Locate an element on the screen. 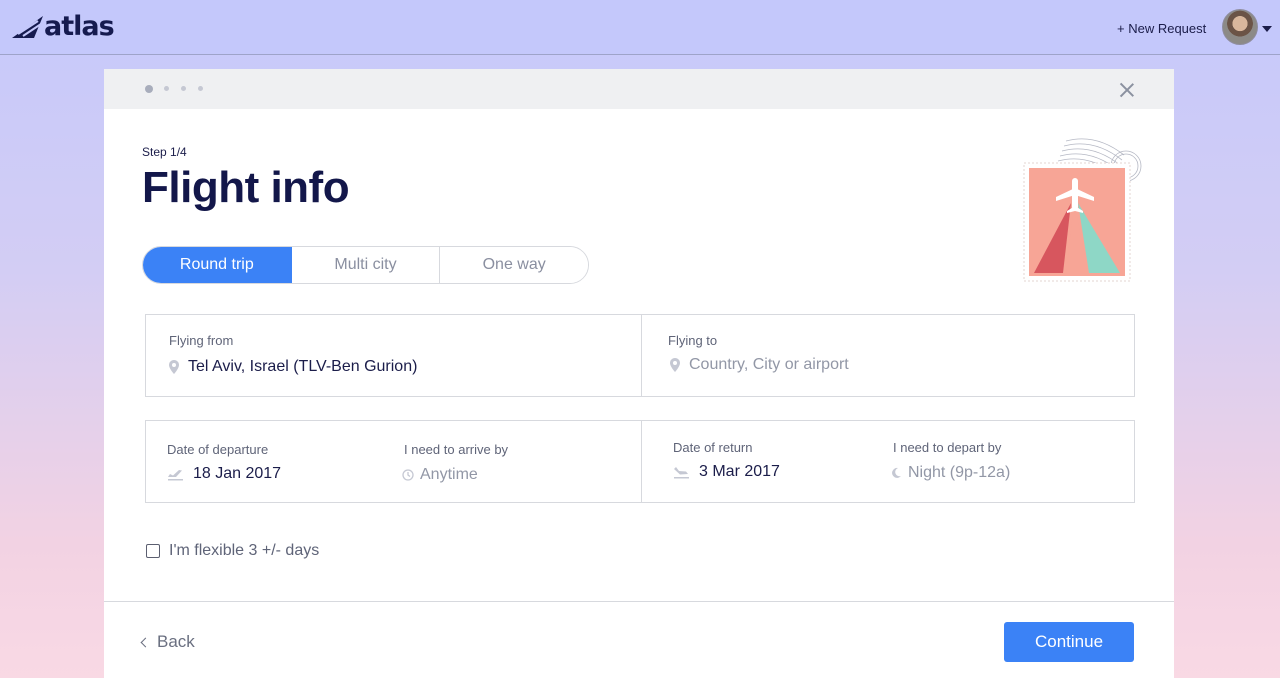 This screenshot has width=1280, height=678. back-button: Back is located at coordinates (167, 642).